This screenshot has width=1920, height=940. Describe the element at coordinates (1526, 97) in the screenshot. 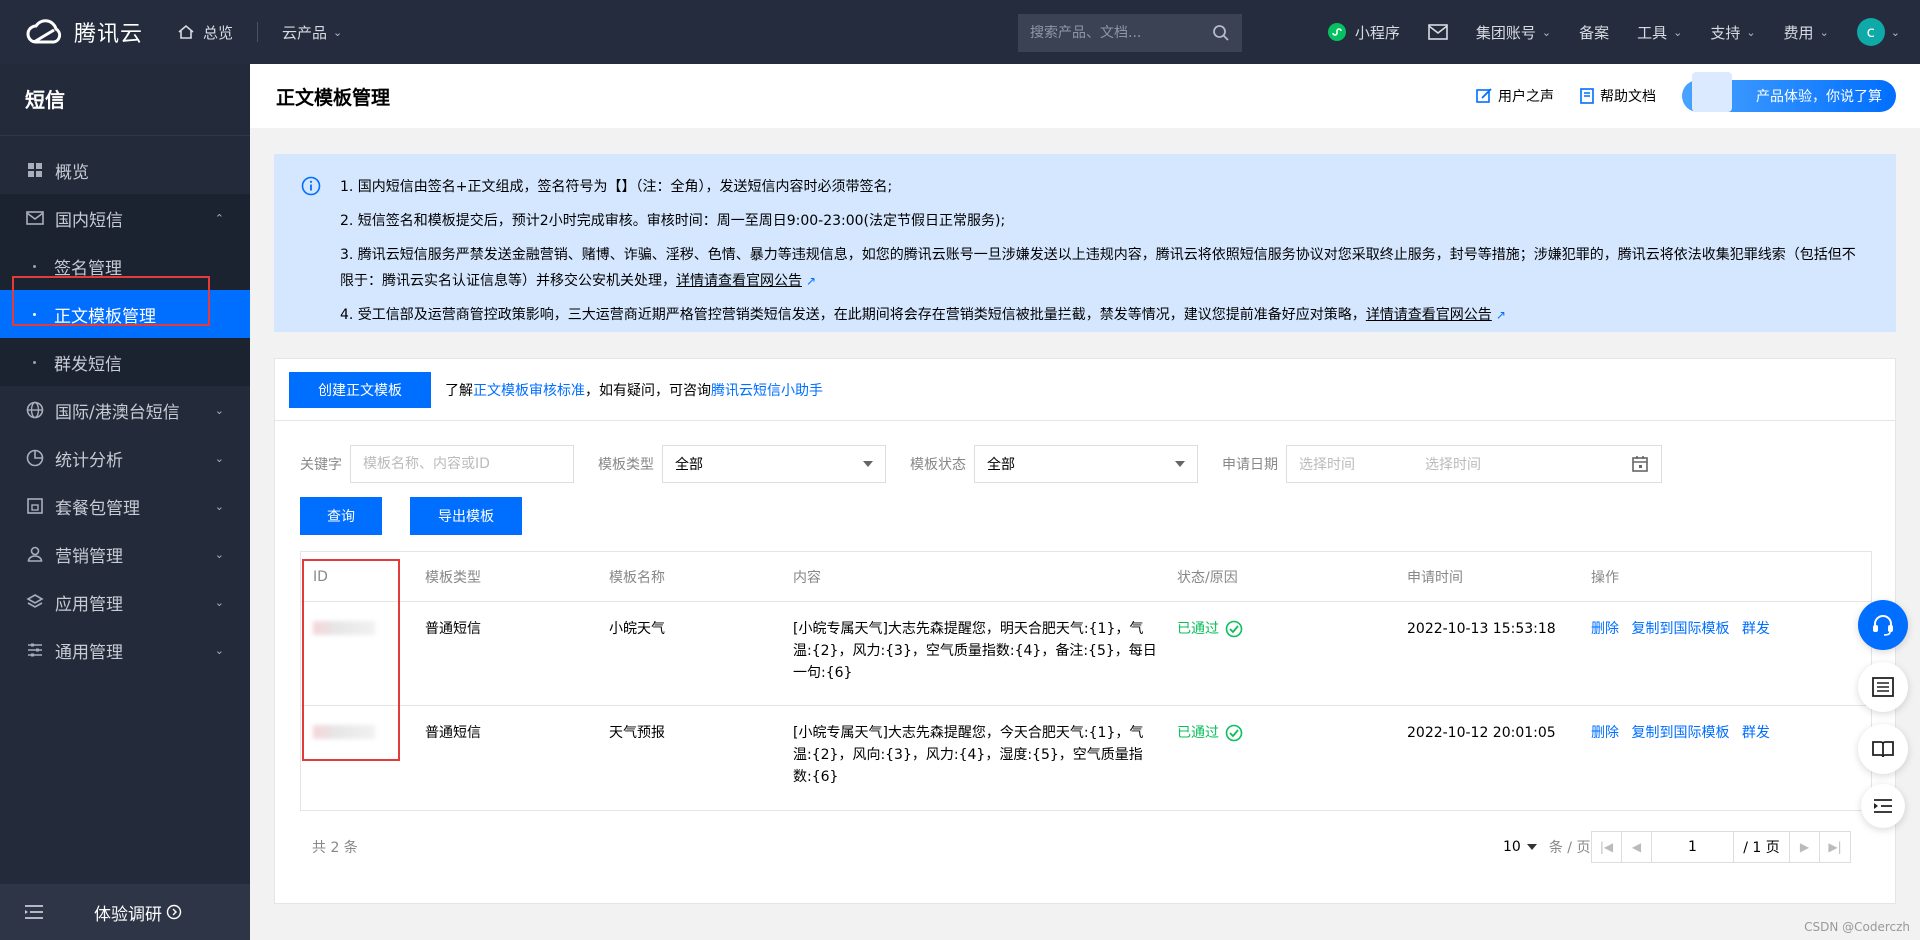

I see `user-voice-label: 用户之声` at that location.